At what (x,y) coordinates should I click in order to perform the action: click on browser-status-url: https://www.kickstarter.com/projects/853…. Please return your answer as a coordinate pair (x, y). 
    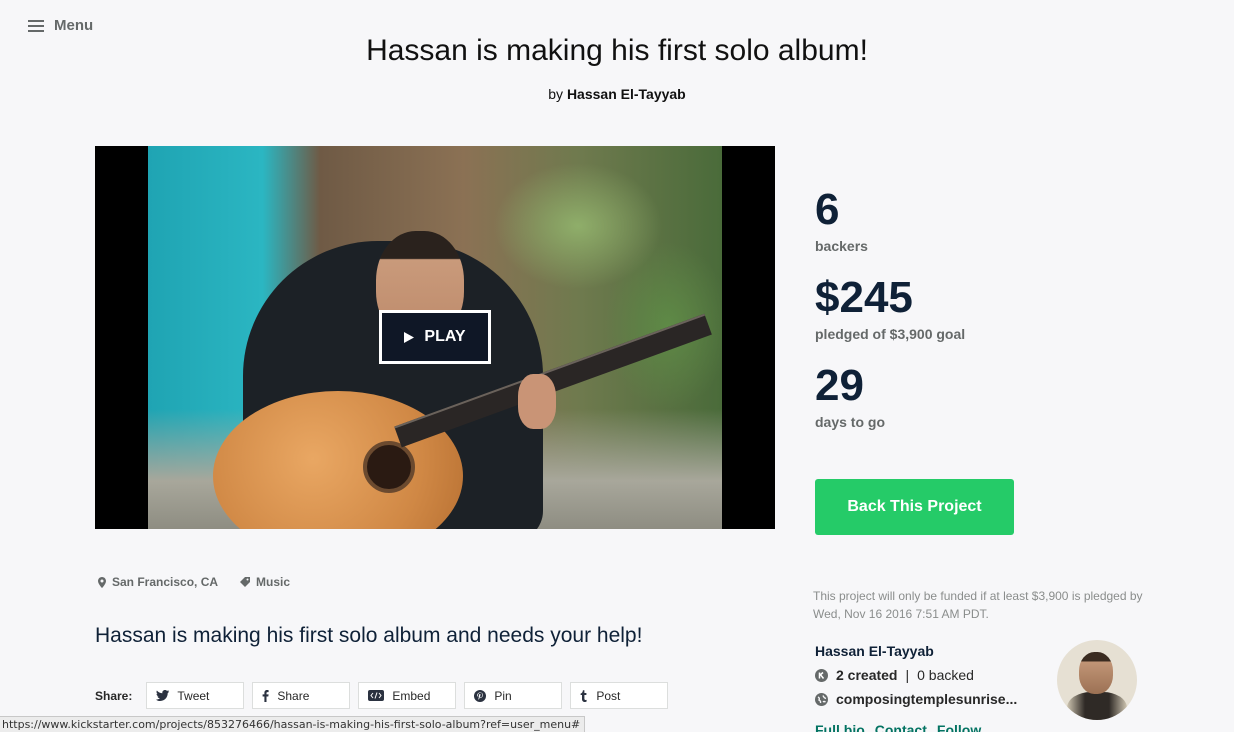
    Looking at the image, I should click on (293, 724).